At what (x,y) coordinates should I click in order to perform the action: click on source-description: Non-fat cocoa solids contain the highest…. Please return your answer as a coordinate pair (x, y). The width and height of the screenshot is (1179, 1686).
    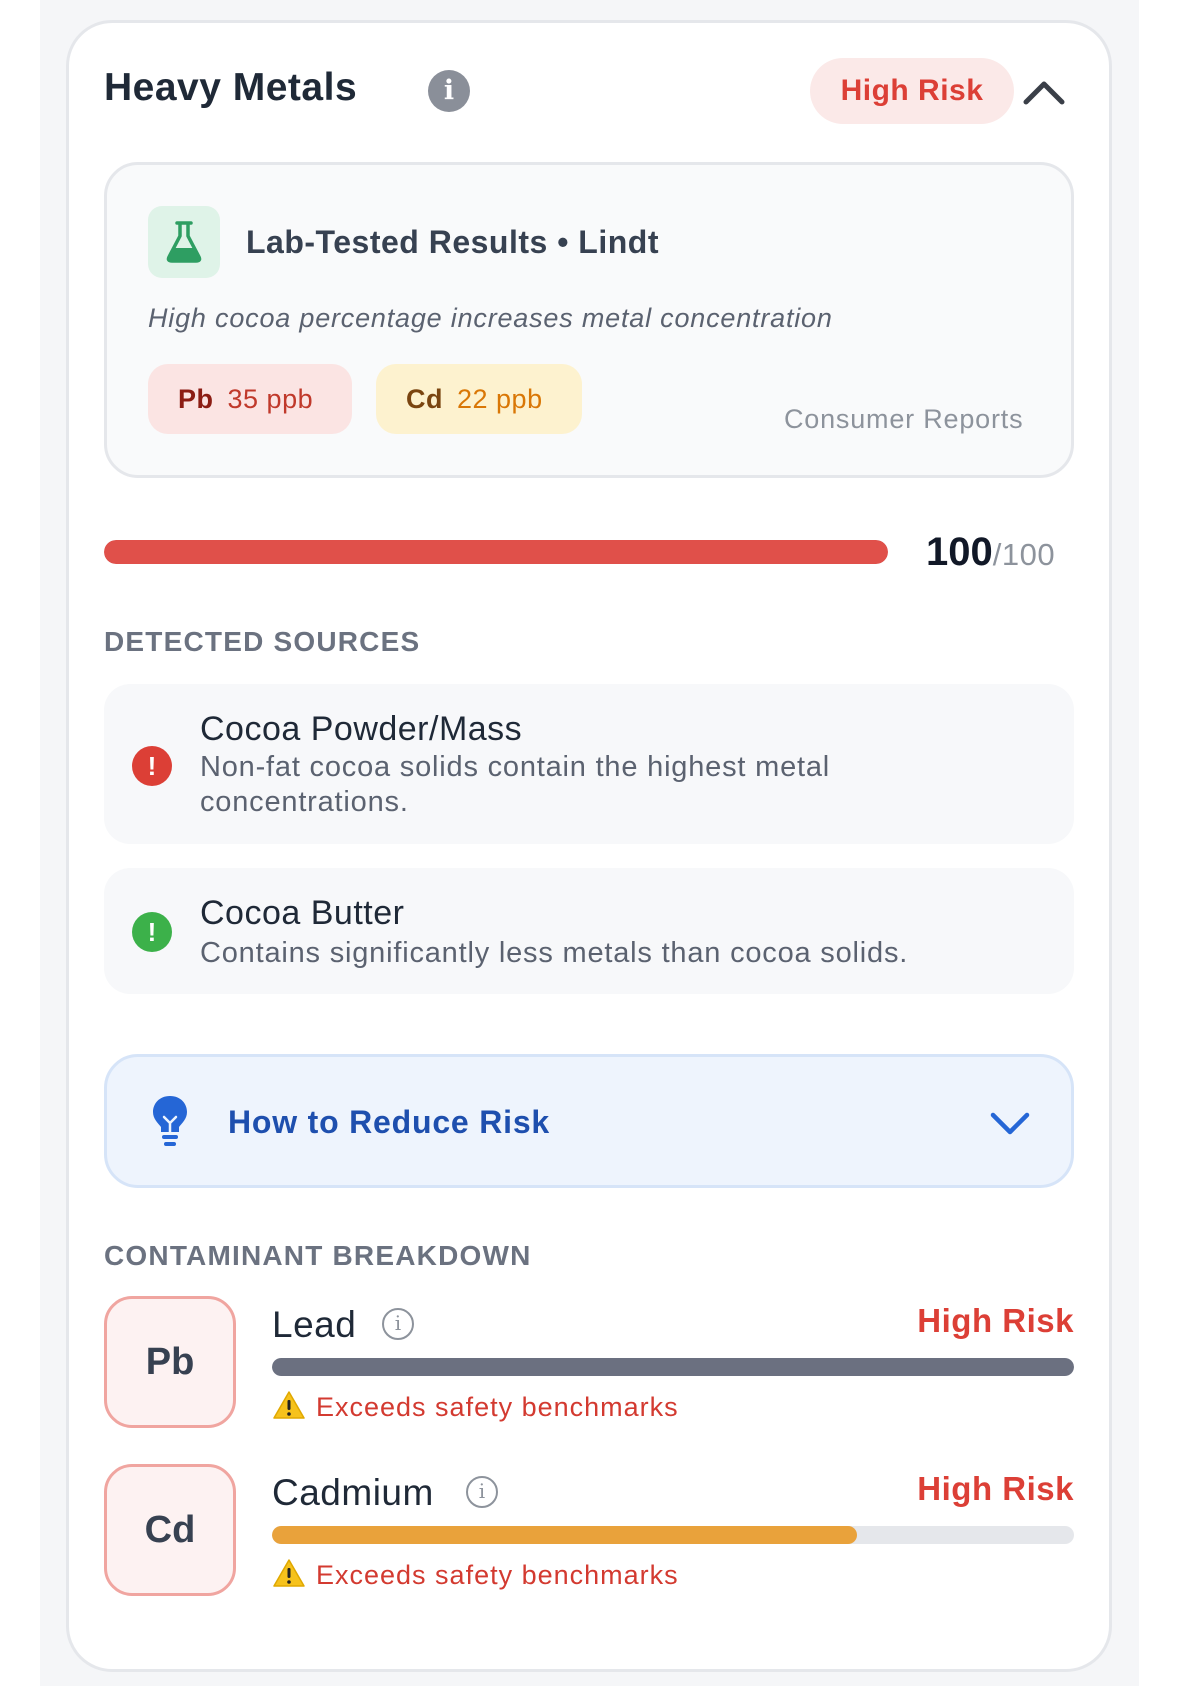
    Looking at the image, I should click on (515, 784).